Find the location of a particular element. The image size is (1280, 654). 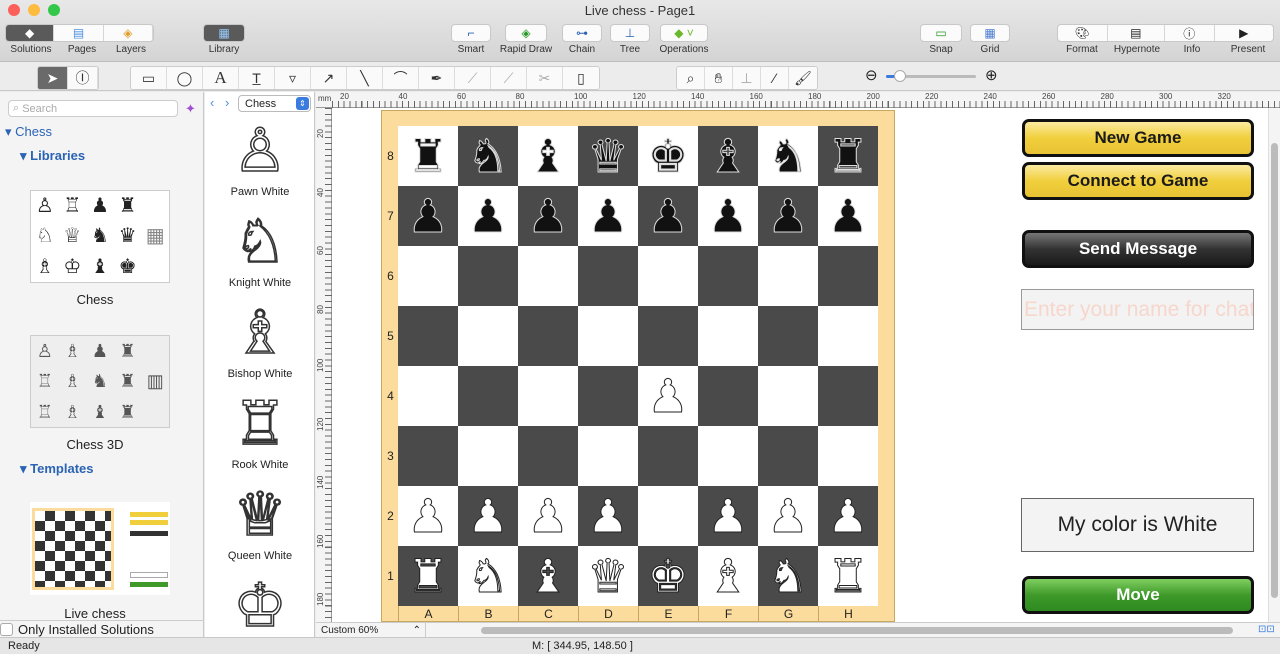

text-tool: A is located at coordinates (221, 78).